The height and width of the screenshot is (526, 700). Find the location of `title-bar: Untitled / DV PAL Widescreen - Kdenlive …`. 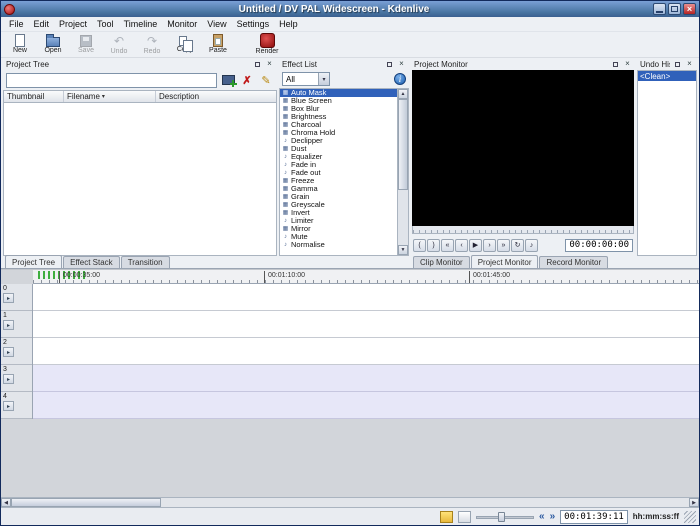

title-bar: Untitled / DV PAL Widescreen - Kdenlive … is located at coordinates (350, 9).